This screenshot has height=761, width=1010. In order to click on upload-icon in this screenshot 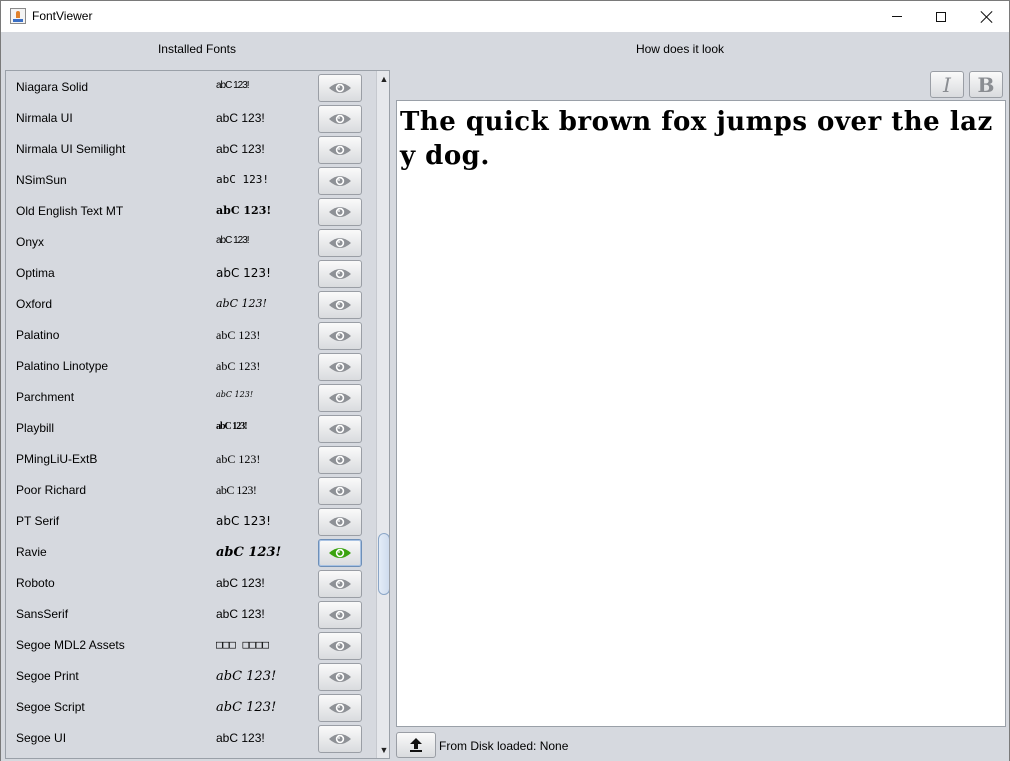, I will do `click(416, 745)`.